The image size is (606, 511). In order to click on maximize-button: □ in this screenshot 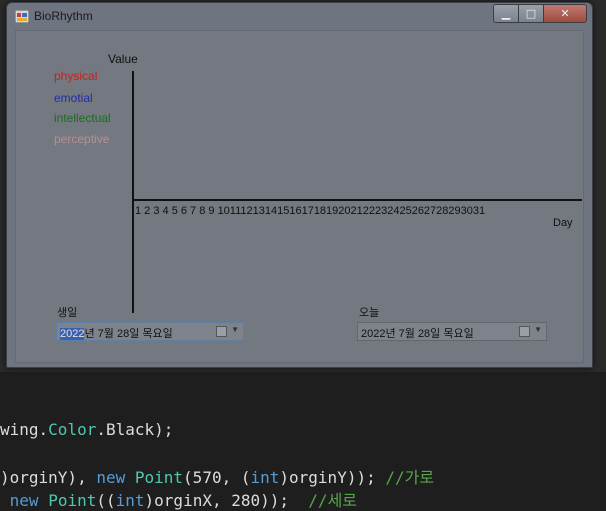, I will do `click(531, 13)`.